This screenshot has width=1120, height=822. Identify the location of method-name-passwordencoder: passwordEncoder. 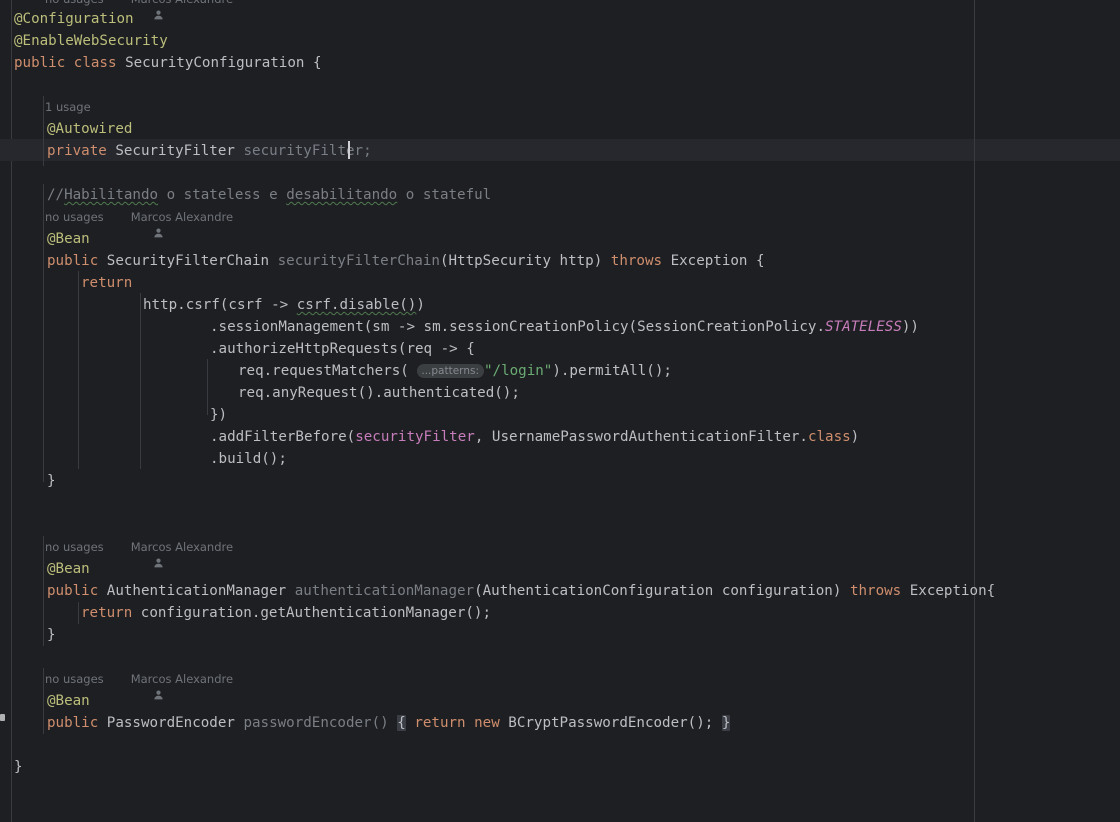
(307, 723).